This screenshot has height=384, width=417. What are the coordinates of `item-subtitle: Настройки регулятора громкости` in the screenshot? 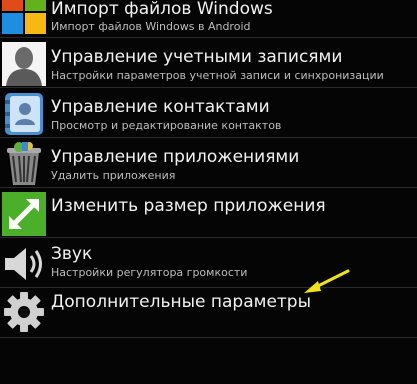 It's located at (149, 272).